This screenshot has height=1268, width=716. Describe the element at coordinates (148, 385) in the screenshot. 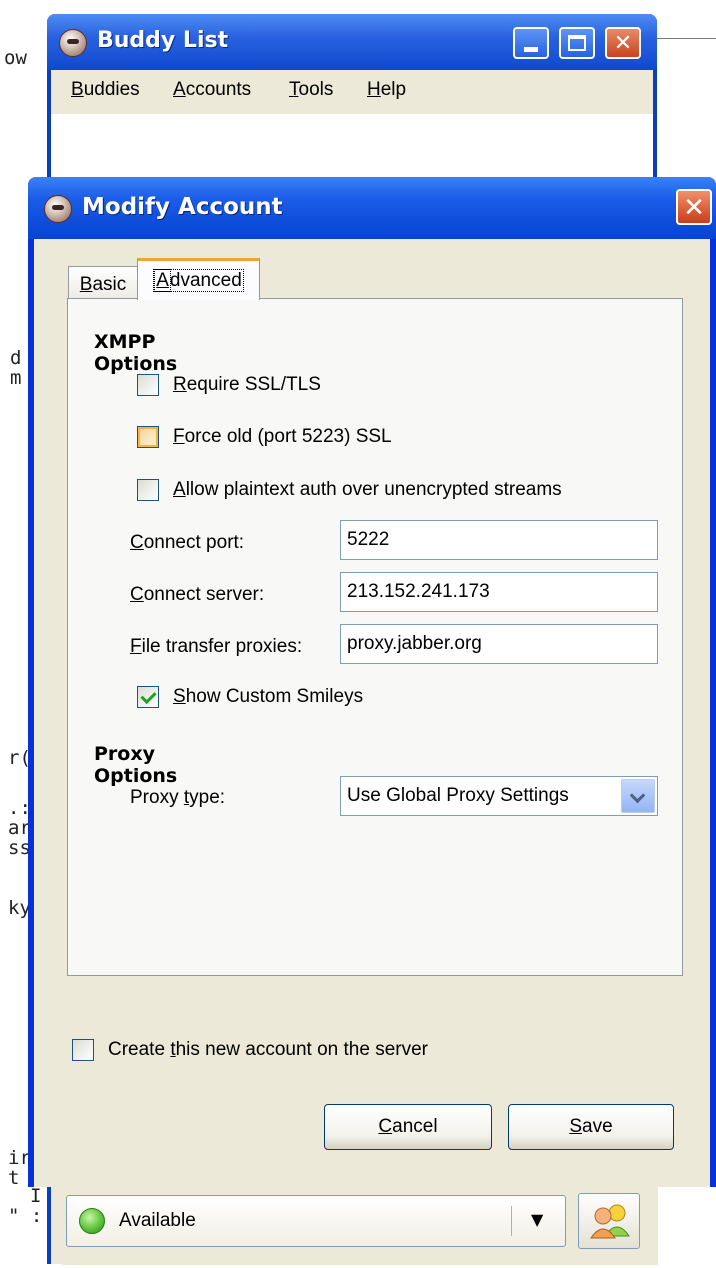

I see `require-ssl-checkbox` at that location.